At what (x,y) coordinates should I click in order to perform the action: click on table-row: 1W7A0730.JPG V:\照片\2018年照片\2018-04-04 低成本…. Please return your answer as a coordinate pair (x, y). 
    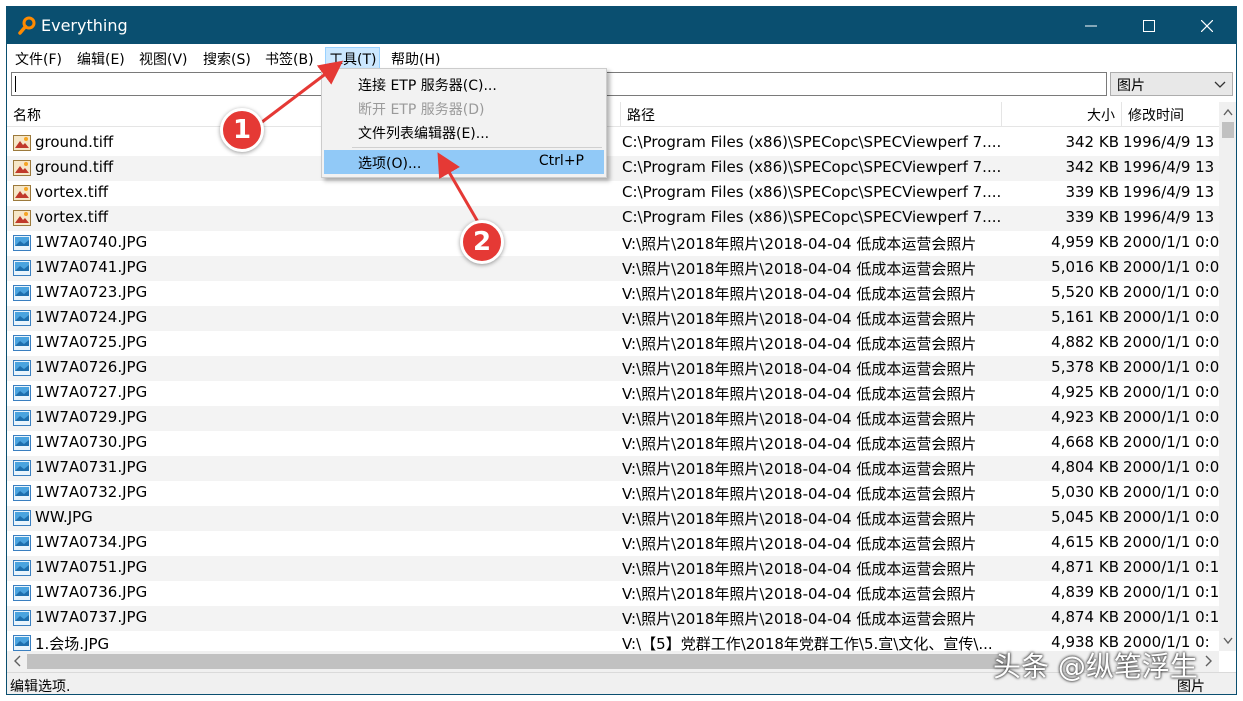
    Looking at the image, I should click on (613, 443).